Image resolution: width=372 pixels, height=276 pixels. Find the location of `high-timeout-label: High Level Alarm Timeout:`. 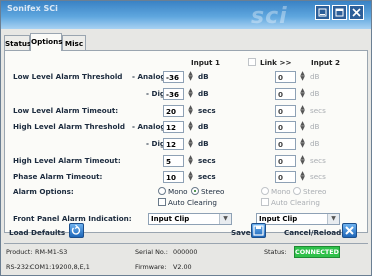

high-timeout-label: High Level Alarm Timeout: is located at coordinates (67, 160).